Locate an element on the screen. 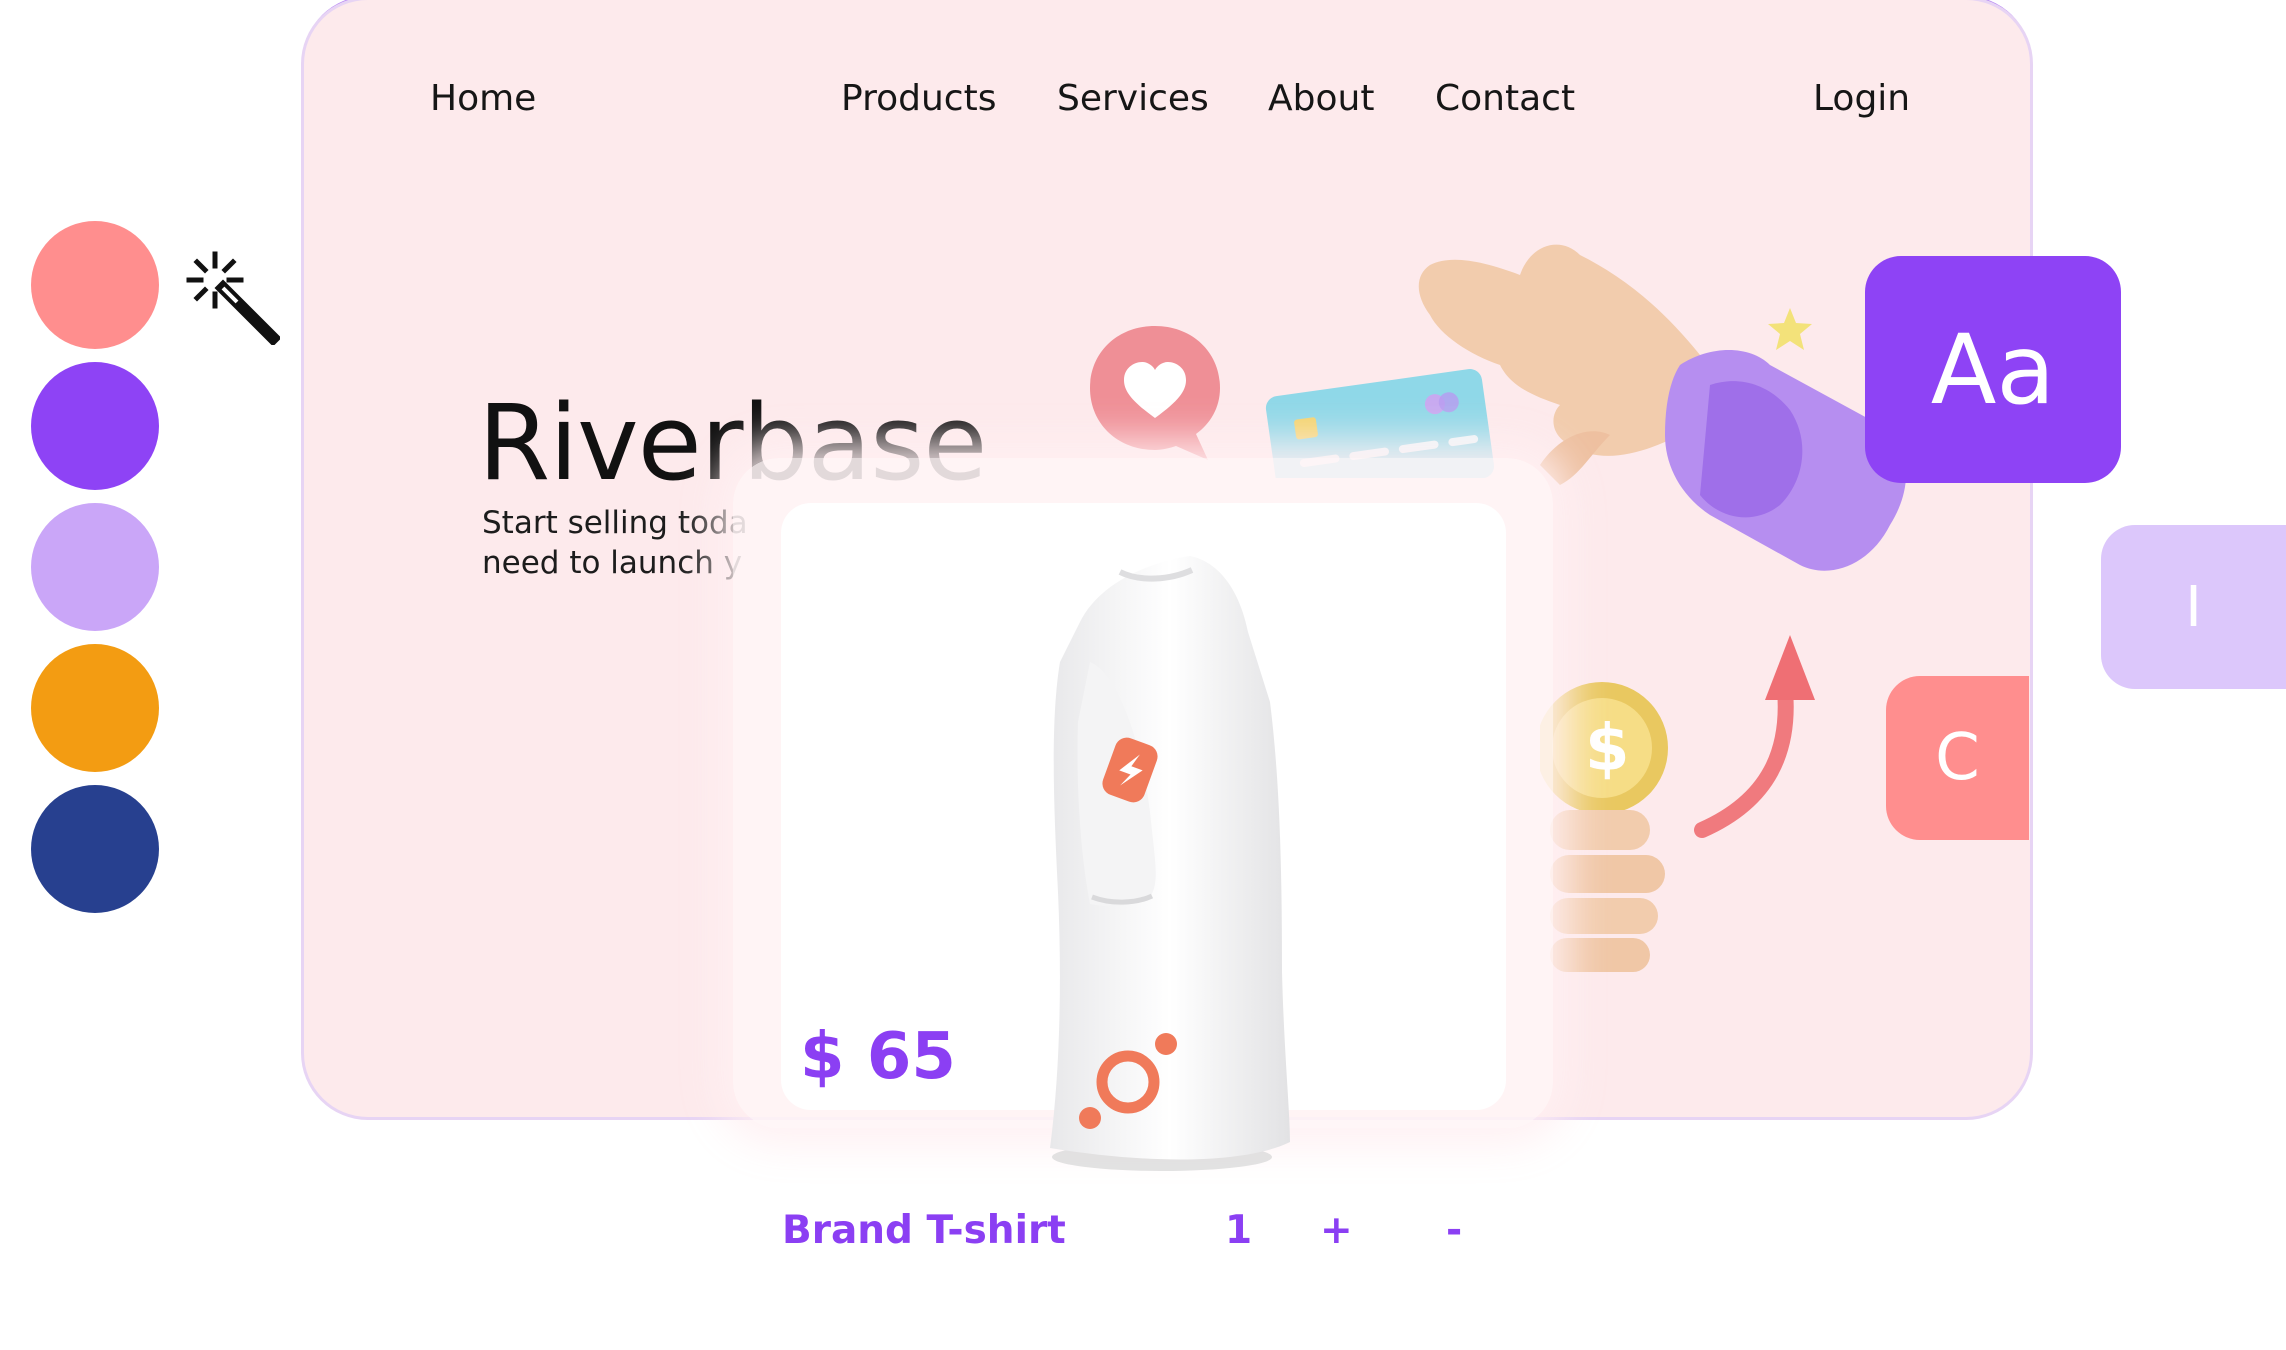 The height and width of the screenshot is (1350, 2286). nav-home: Home is located at coordinates (483, 98).